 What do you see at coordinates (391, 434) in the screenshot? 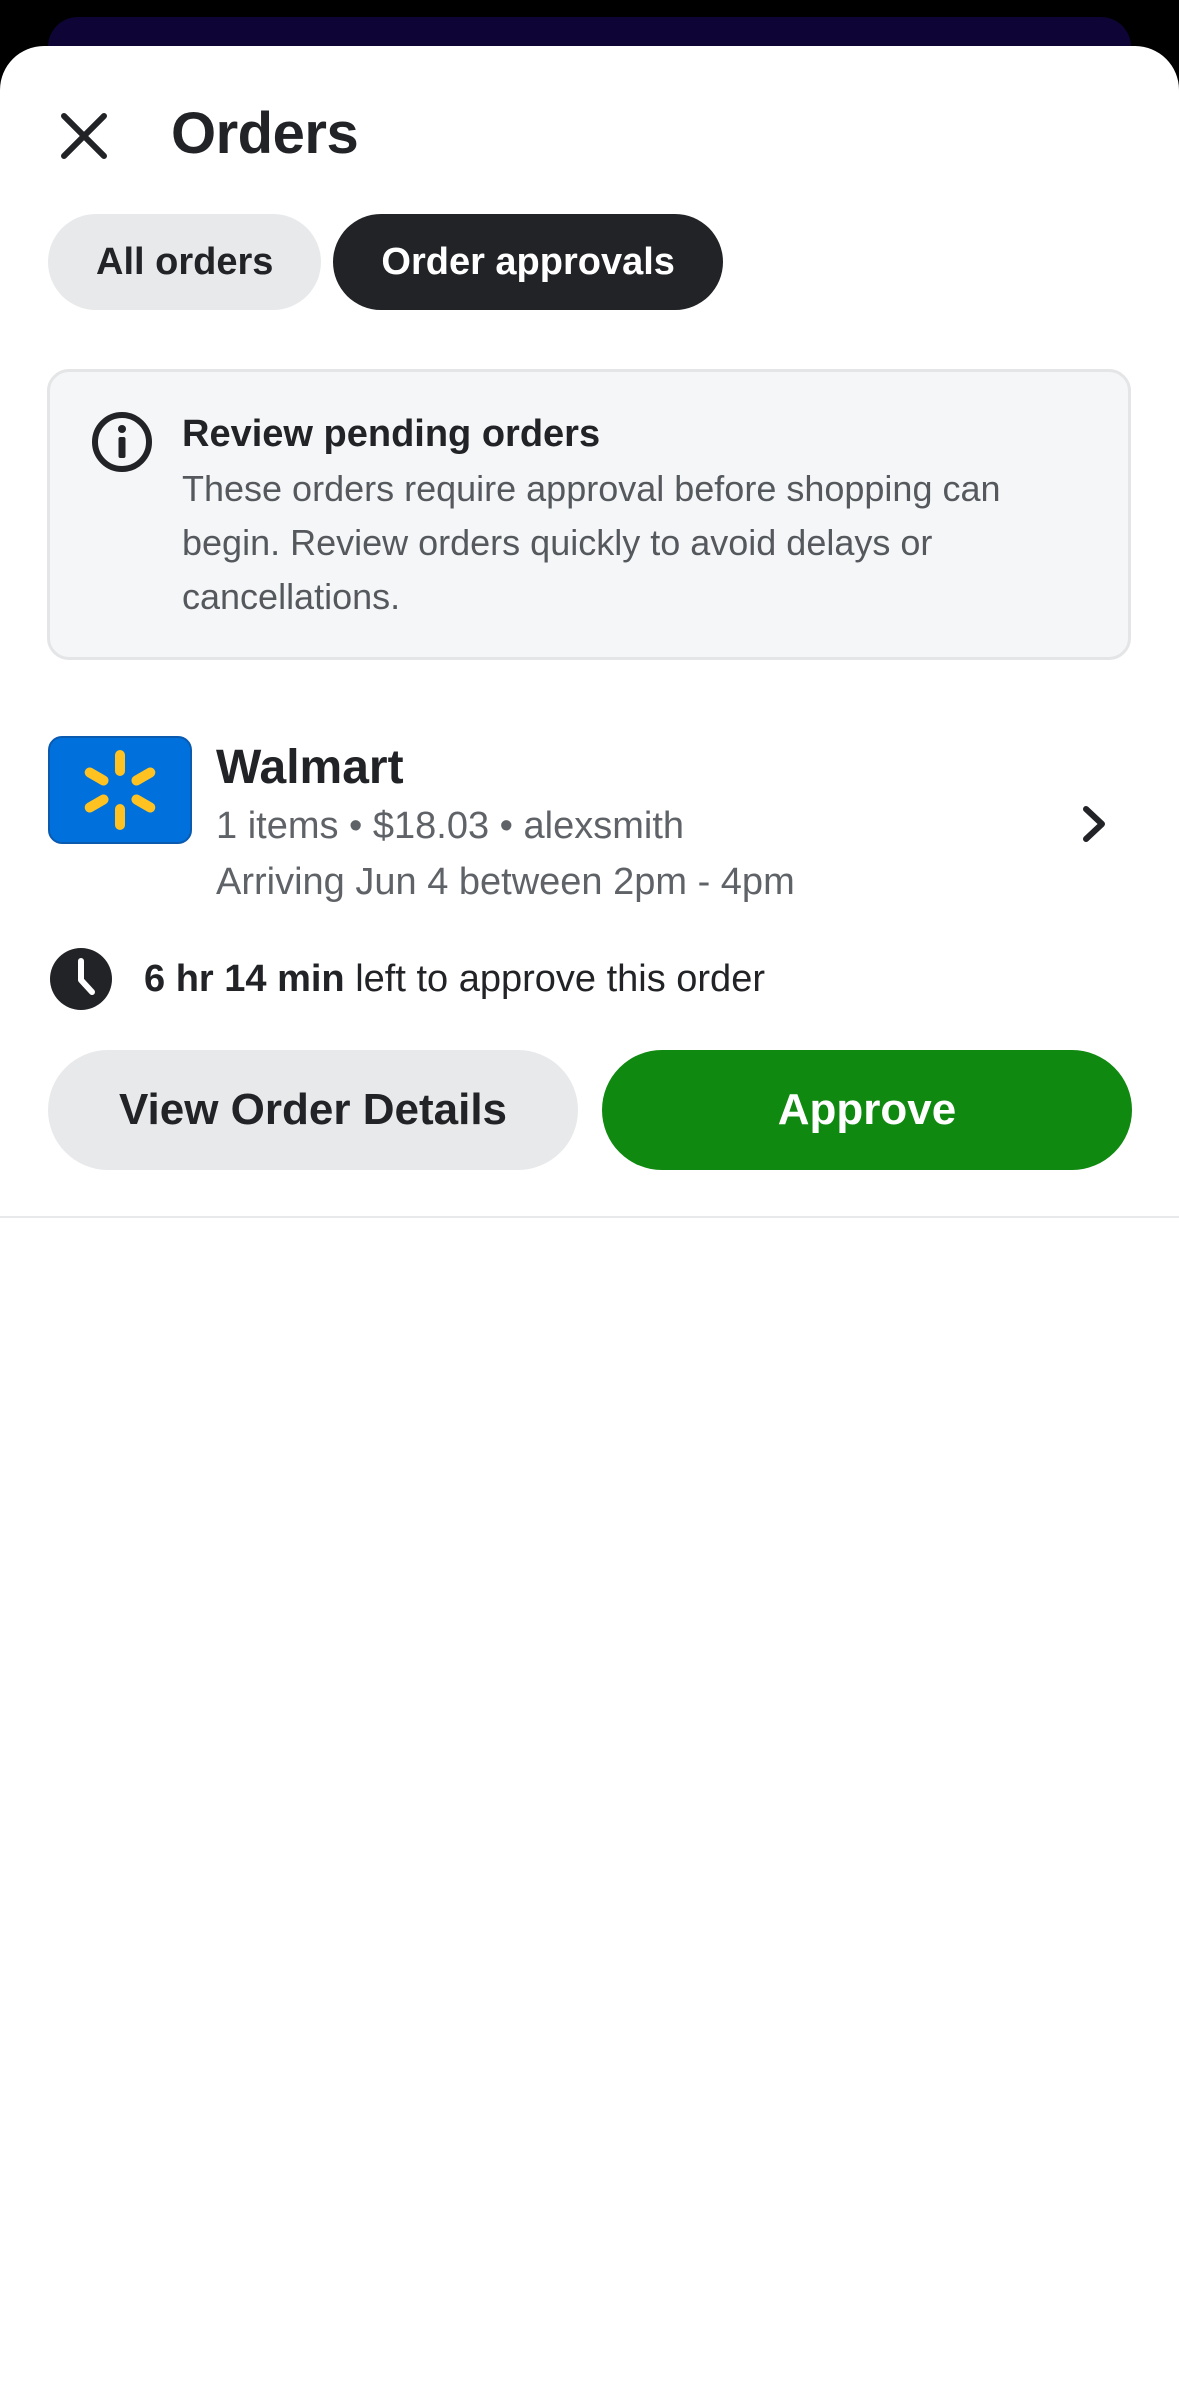
I see `notice-title: Review pending orders` at bounding box center [391, 434].